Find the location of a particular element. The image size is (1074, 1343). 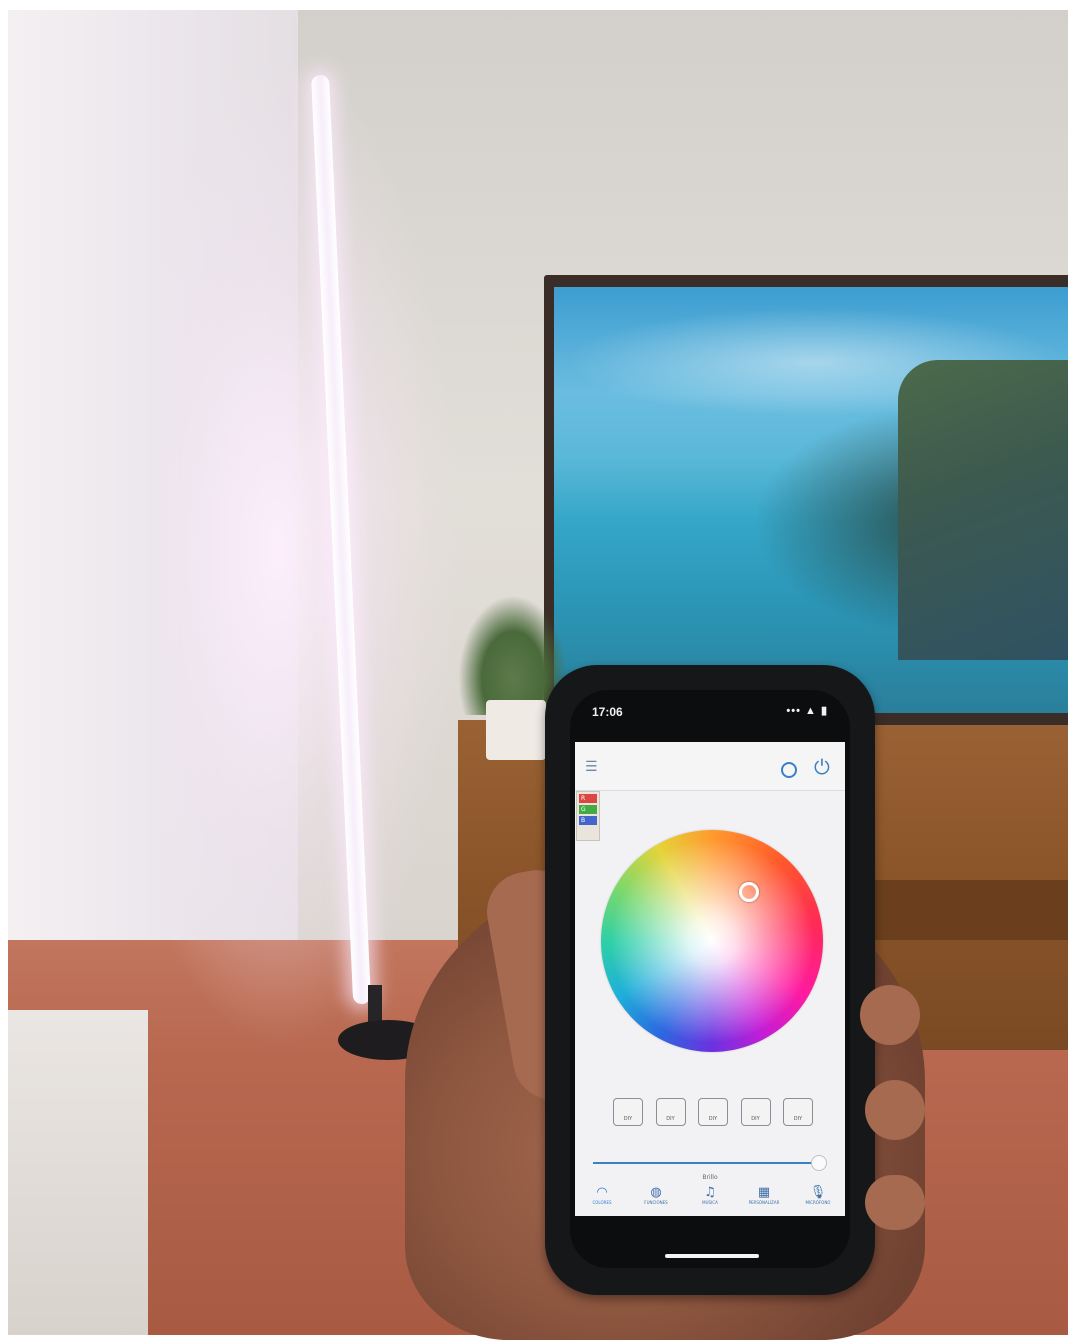

brightness-slider-track is located at coordinates (704, 1163).